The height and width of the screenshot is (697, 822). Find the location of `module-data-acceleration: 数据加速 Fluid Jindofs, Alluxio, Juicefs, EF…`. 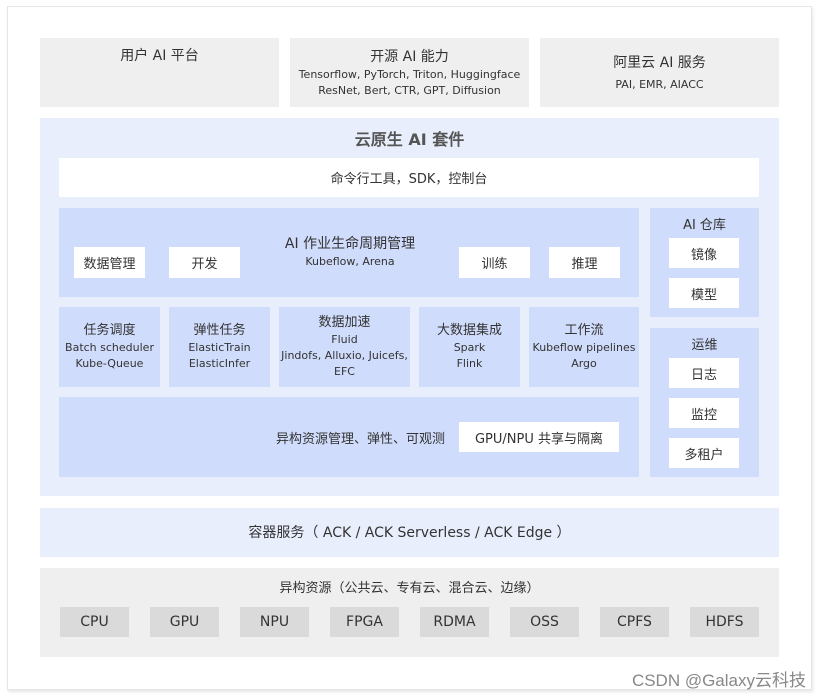

module-data-acceleration: 数据加速 Fluid Jindofs, Alluxio, Juicefs, EF… is located at coordinates (344, 347).